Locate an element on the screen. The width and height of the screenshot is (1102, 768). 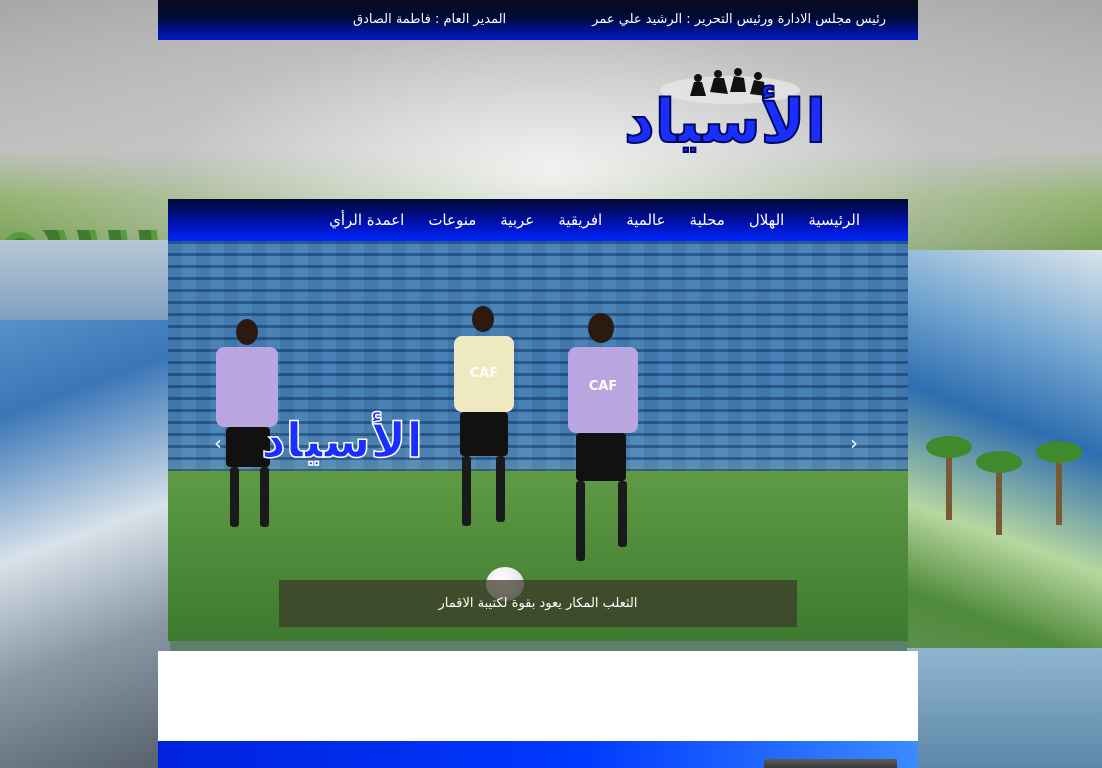
slide-caption-text: الثعلب المكار يعود بقوة لكتيبة الاقمار is located at coordinates (538, 603).